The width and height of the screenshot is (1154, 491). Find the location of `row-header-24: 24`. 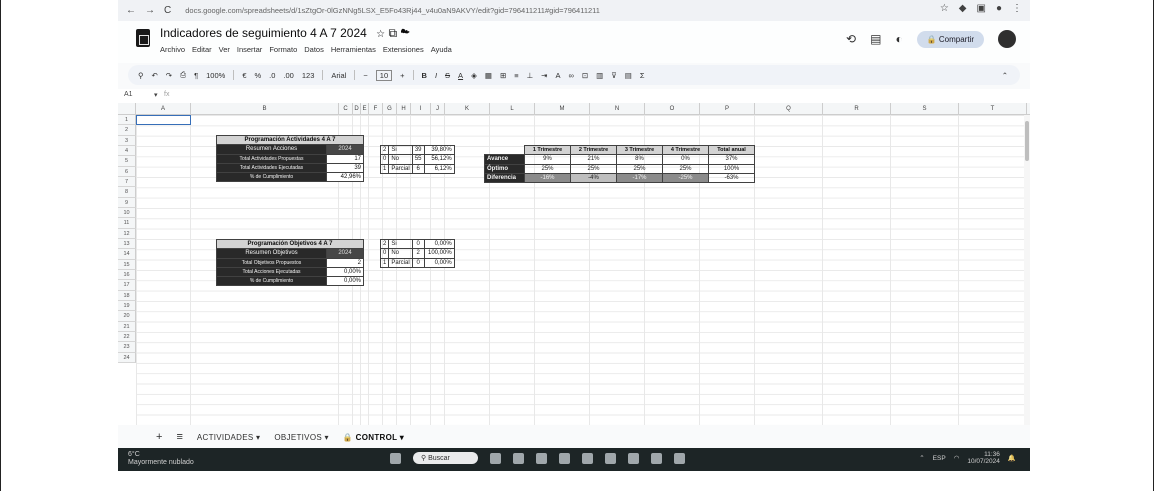

row-header-24: 24 is located at coordinates (127, 357).